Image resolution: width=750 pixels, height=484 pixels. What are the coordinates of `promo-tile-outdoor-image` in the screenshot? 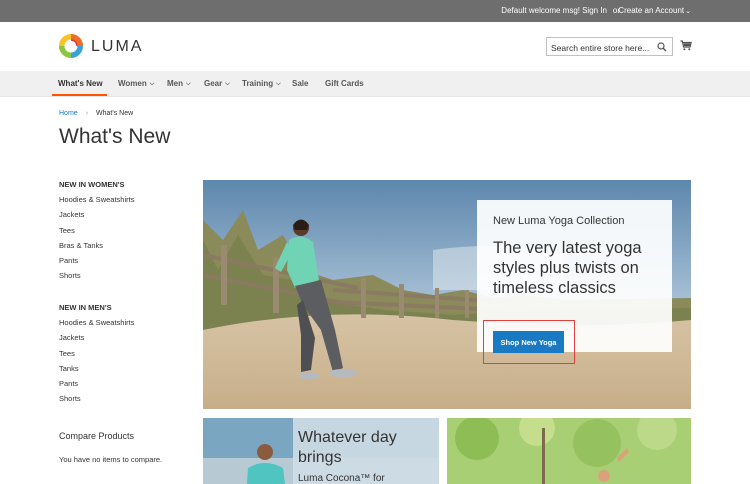 It's located at (569, 451).